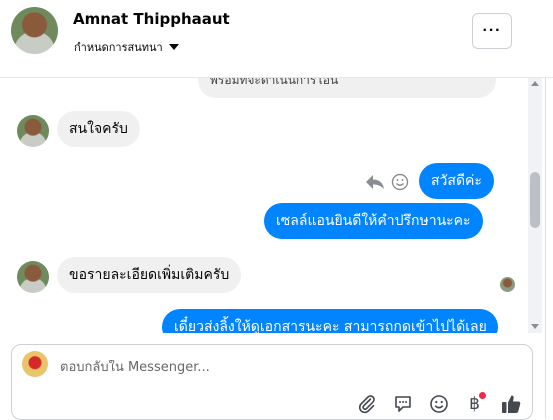 The image size is (553, 420). Describe the element at coordinates (507, 284) in the screenshot. I see `seen-avatar-indicator` at that location.